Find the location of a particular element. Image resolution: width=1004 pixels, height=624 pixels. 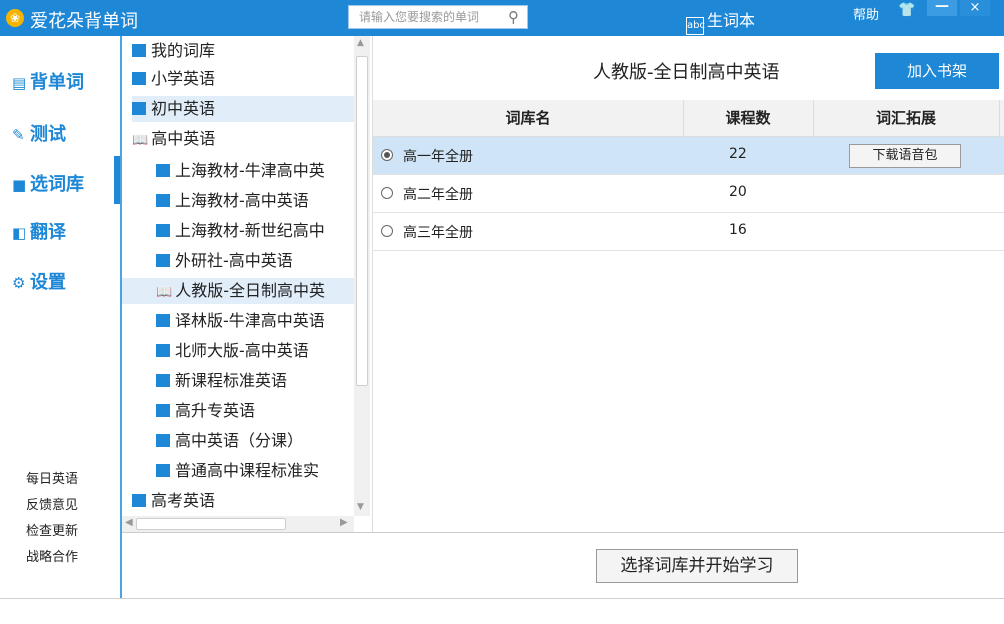

column-header: 词库名 is located at coordinates (528, 118).